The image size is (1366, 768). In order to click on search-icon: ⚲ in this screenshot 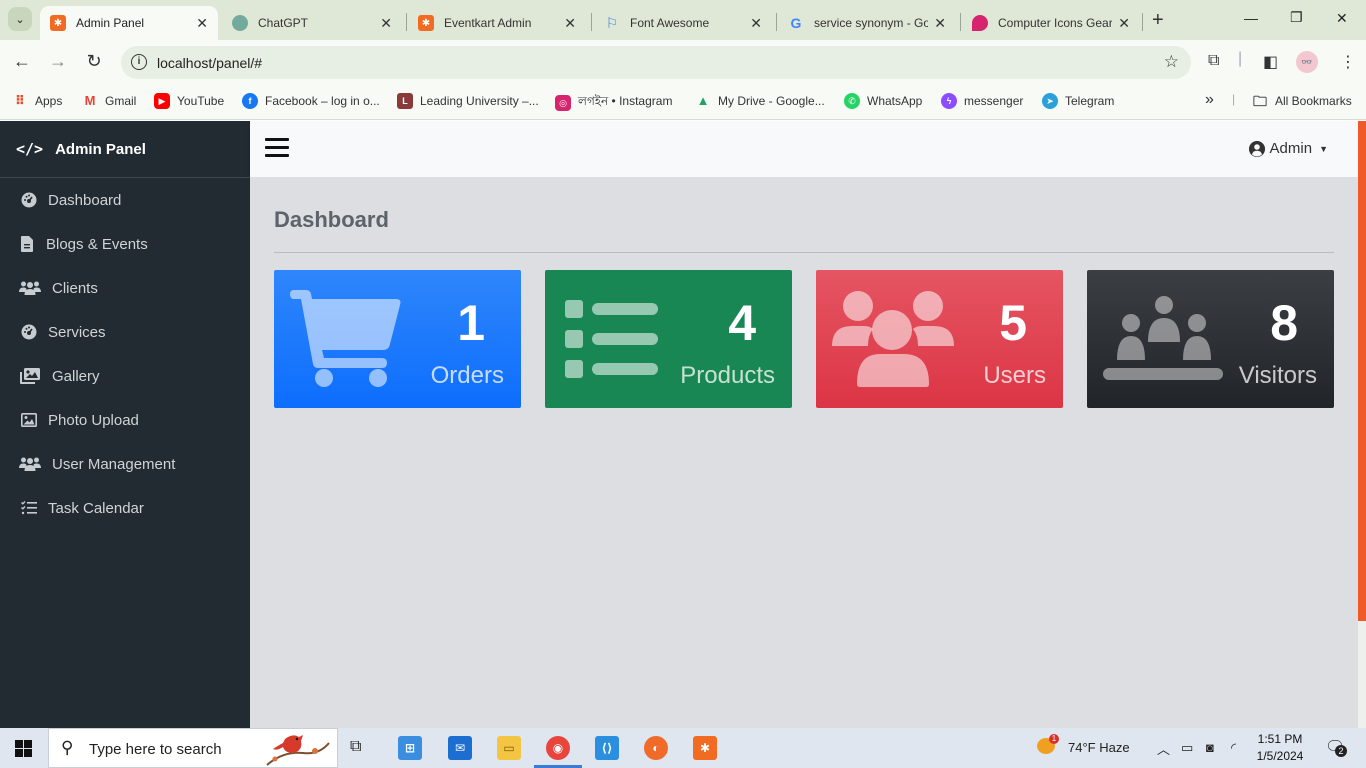, I will do `click(67, 747)`.